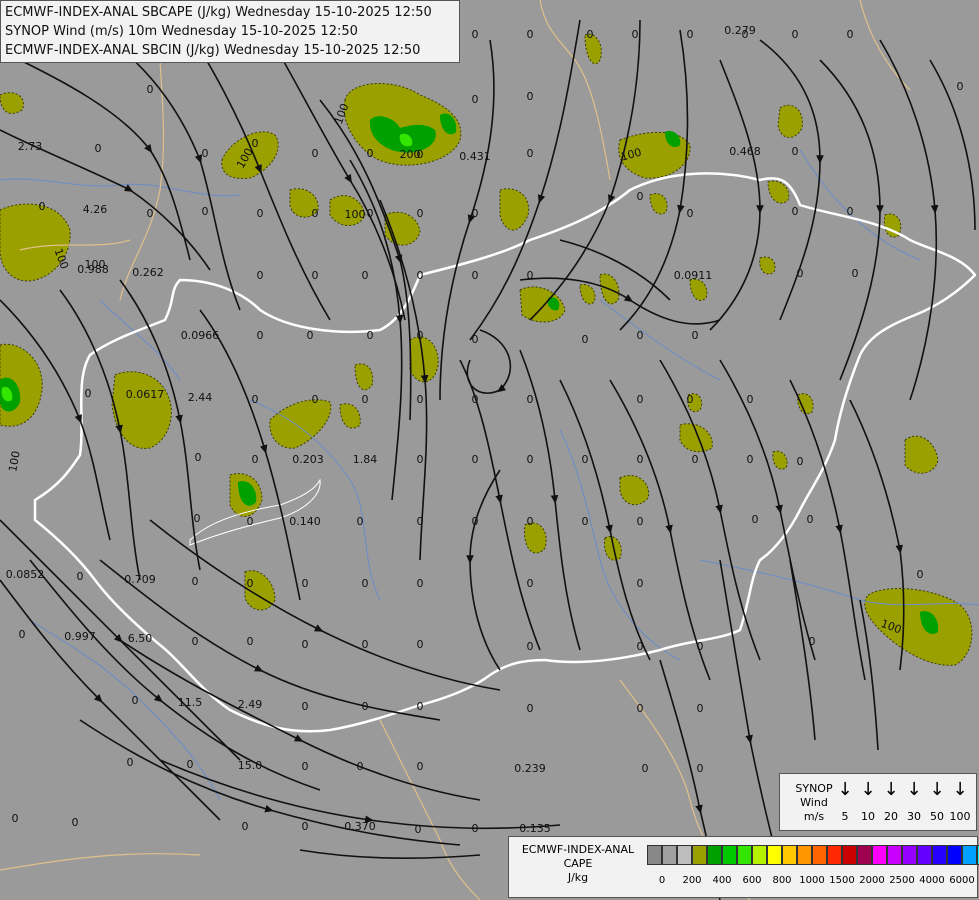 The image size is (979, 900). Describe the element at coordinates (740, 30) in the screenshot. I see `cape-value-label: 0.279` at that location.